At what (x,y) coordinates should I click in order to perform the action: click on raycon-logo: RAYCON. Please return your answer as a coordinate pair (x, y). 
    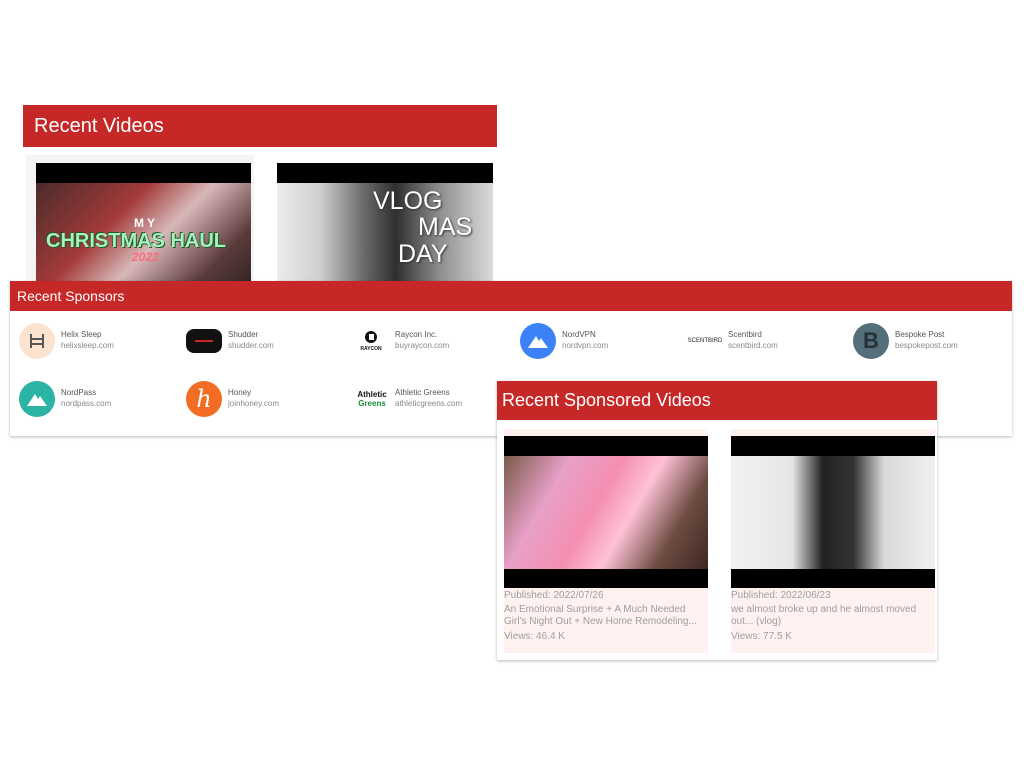
    Looking at the image, I should click on (371, 341).